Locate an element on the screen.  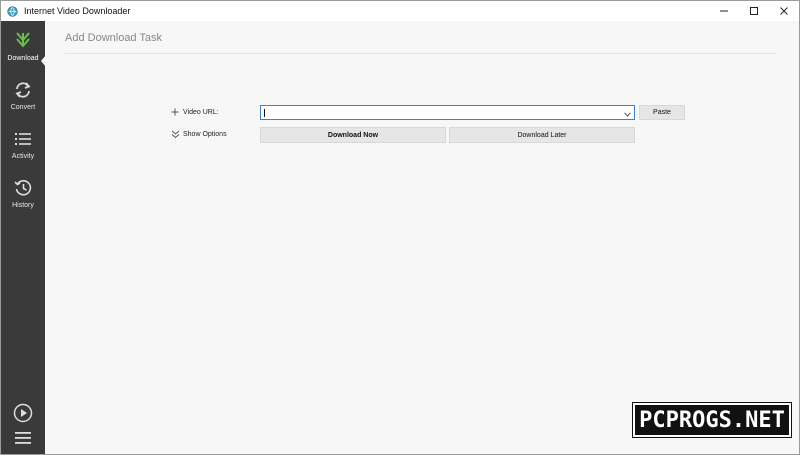
download-now-button: Download Now is located at coordinates (353, 135).